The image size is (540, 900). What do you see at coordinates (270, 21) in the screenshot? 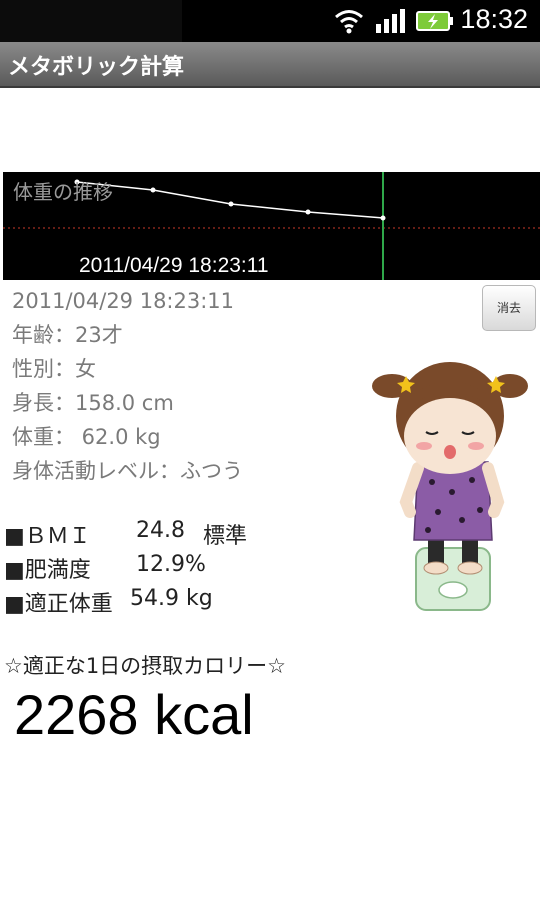
I see `status-bar: 18:32` at bounding box center [270, 21].